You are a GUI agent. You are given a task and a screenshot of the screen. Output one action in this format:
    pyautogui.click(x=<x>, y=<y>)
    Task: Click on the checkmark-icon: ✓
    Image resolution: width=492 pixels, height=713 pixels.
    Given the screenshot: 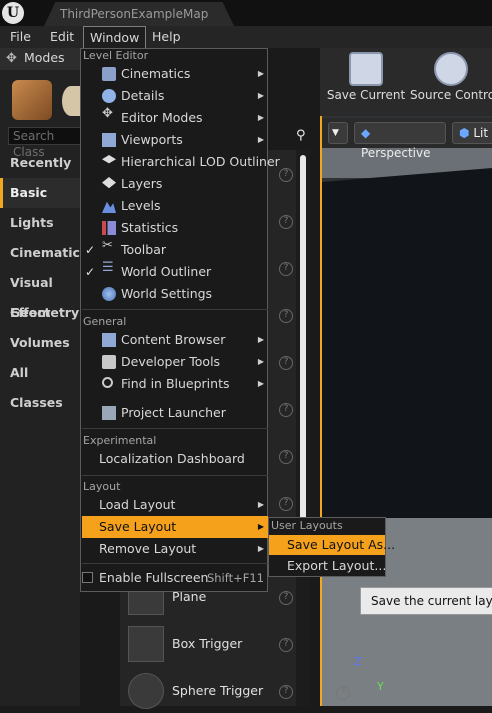 What is the action you would take?
    pyautogui.click(x=90, y=272)
    